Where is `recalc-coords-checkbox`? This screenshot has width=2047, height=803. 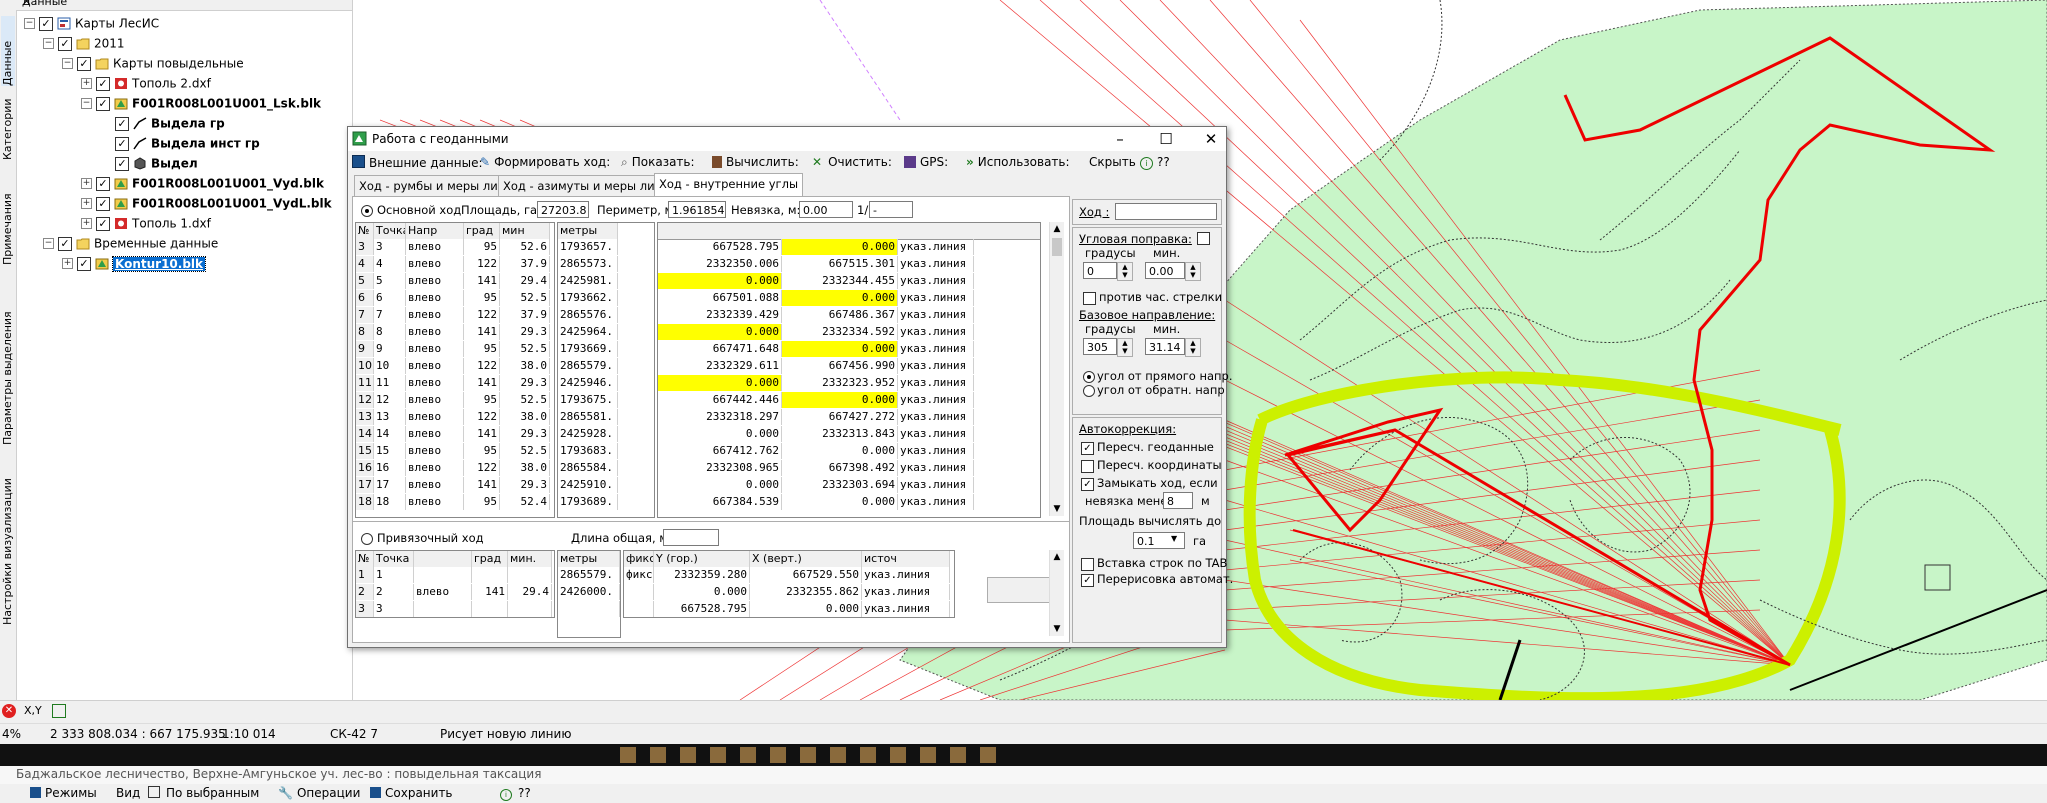 recalc-coords-checkbox is located at coordinates (1087, 466).